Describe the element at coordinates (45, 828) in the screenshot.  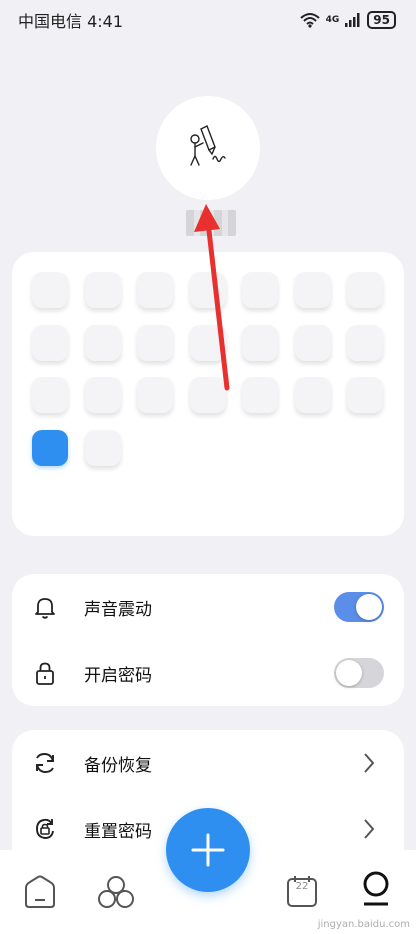
I see `reset-lock-icon` at that location.